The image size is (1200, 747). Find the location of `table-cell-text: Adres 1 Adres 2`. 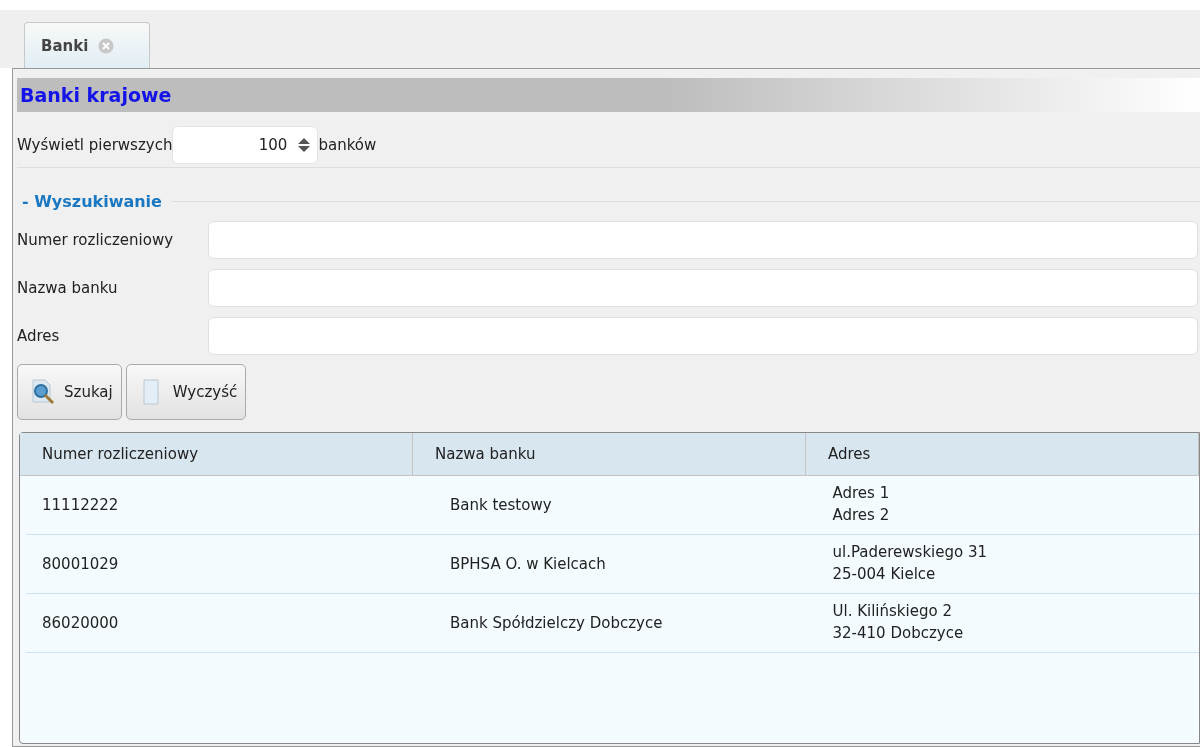

table-cell-text: Adres 1 Adres 2 is located at coordinates (861, 504).